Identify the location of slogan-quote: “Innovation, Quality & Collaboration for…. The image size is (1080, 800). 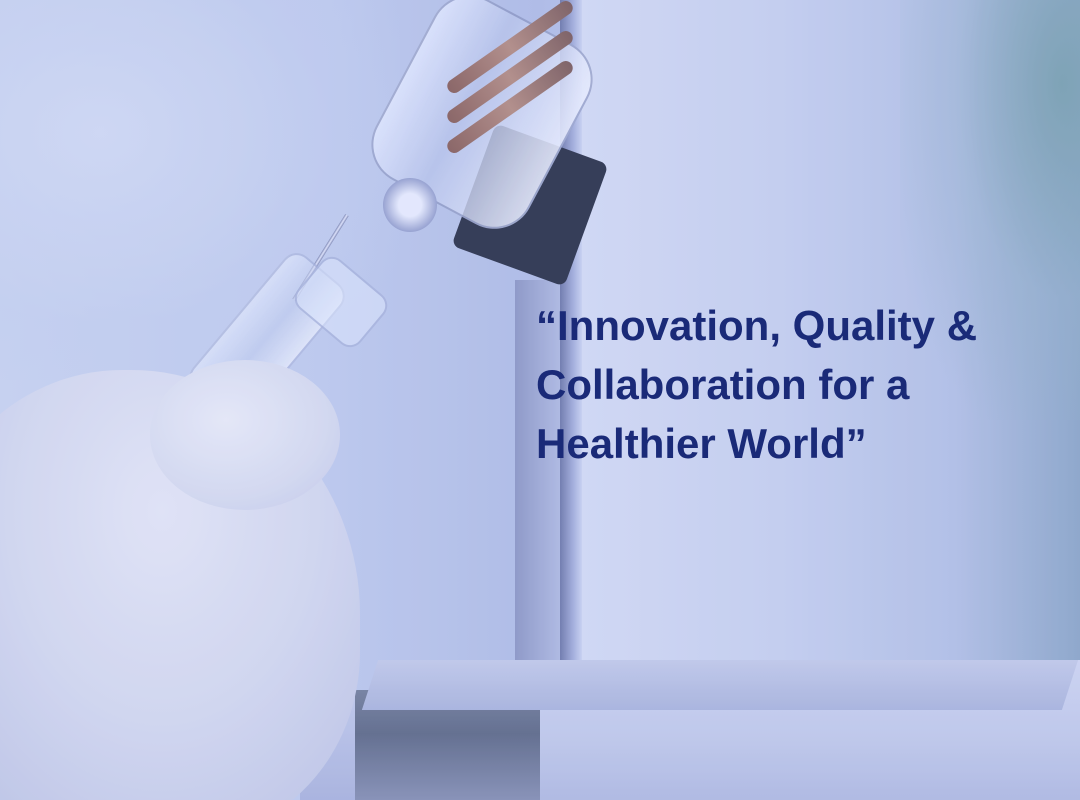
(801, 384).